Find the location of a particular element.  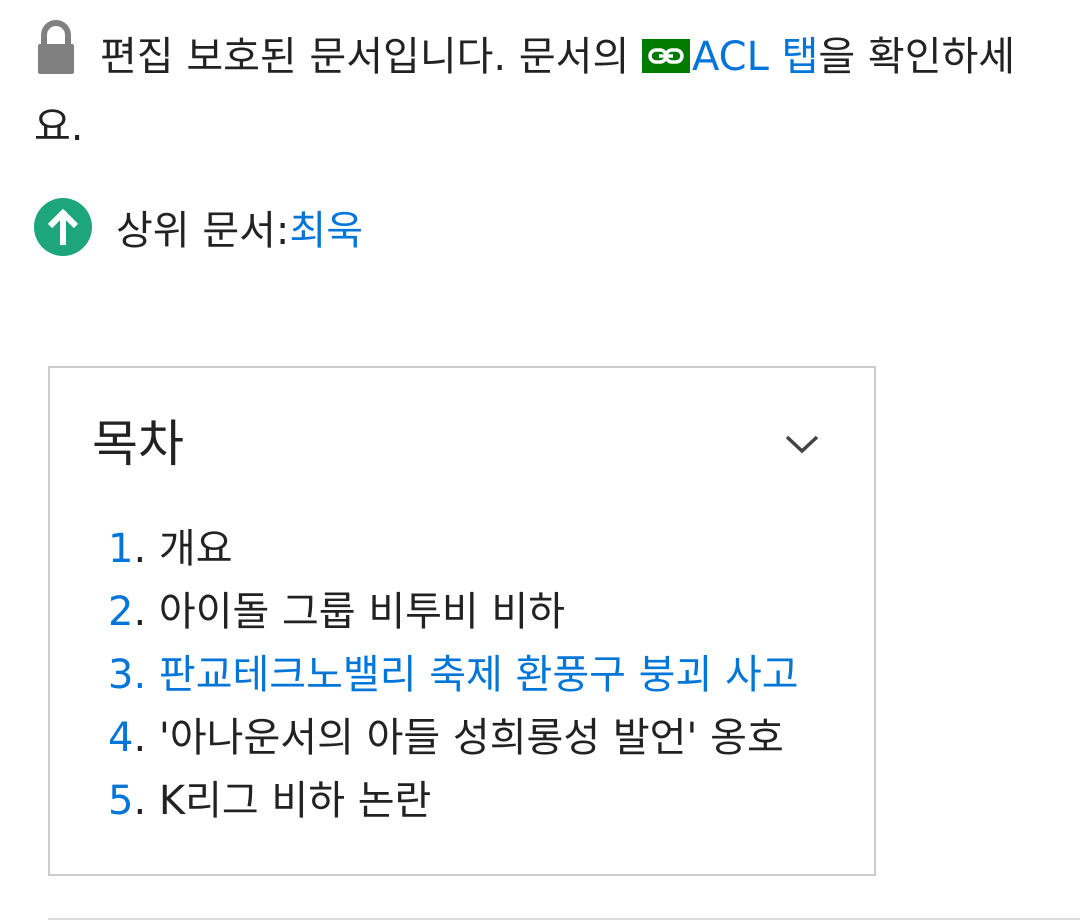

toc-item: 5. K리그 비하 논란 is located at coordinates (270, 801).